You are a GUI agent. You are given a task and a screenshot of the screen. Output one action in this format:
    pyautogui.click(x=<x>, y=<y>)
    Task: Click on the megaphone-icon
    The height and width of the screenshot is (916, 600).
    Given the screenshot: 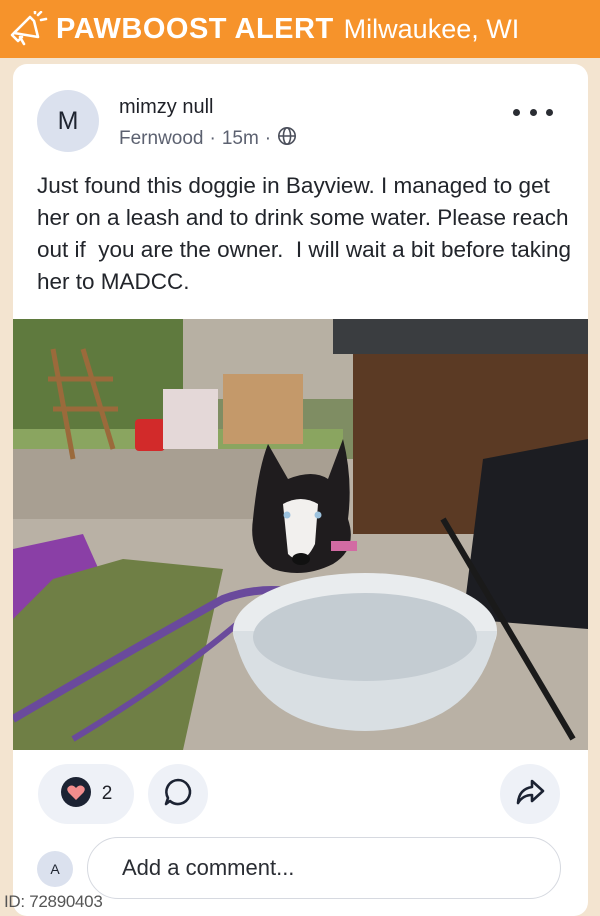 What is the action you would take?
    pyautogui.click(x=30, y=29)
    